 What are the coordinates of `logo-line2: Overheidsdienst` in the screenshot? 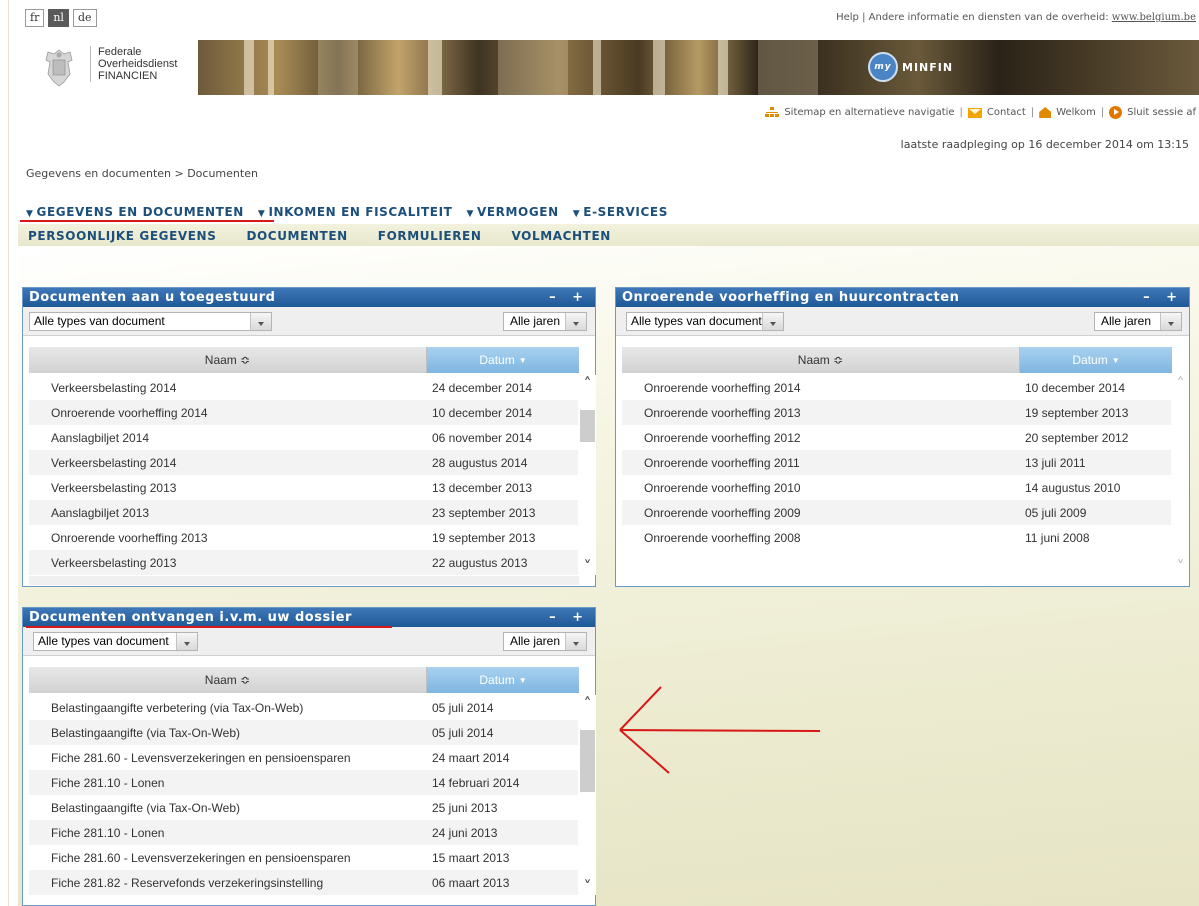 It's located at (138, 64).